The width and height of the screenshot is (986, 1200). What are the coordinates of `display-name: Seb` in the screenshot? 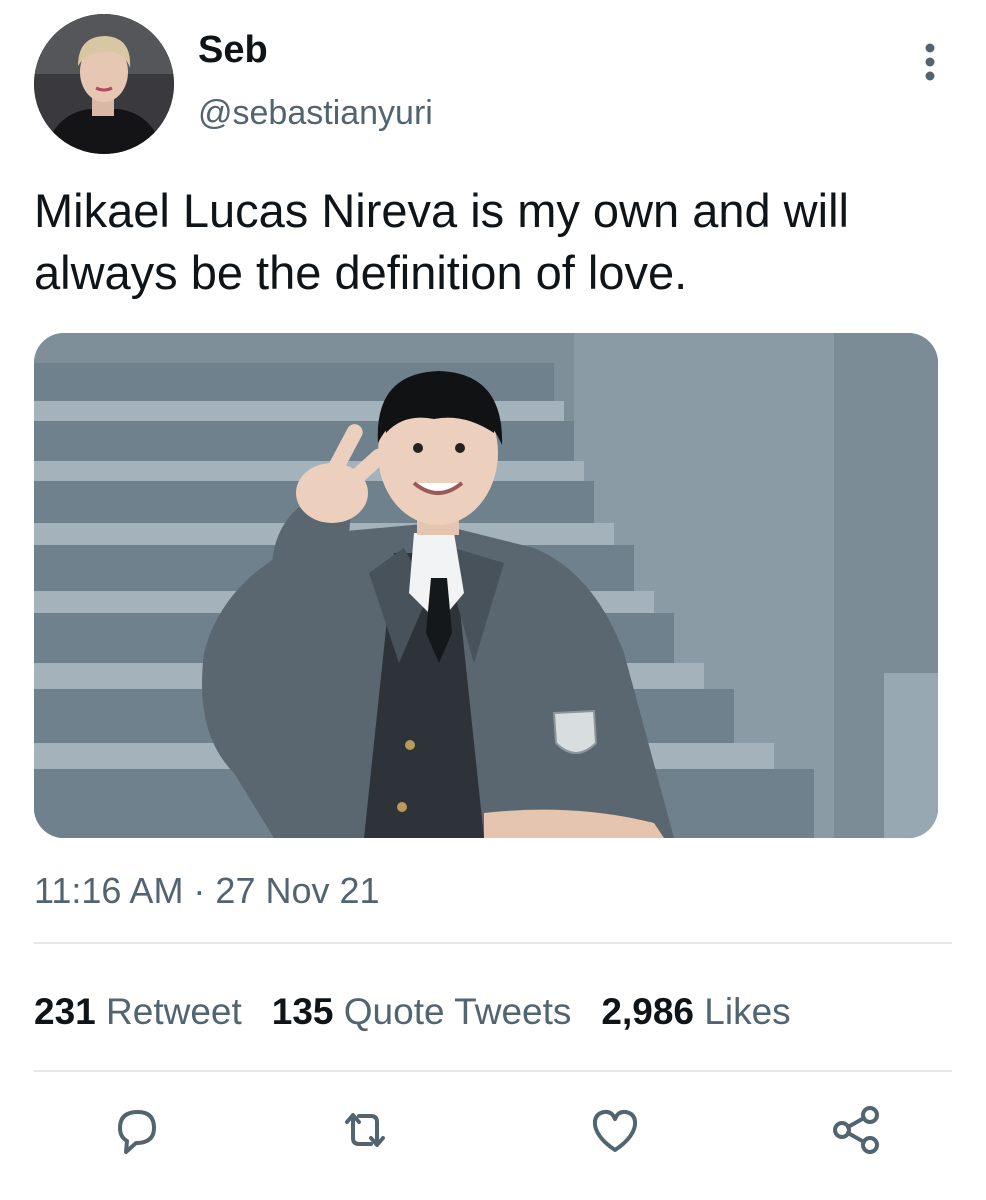 It's located at (233, 50).